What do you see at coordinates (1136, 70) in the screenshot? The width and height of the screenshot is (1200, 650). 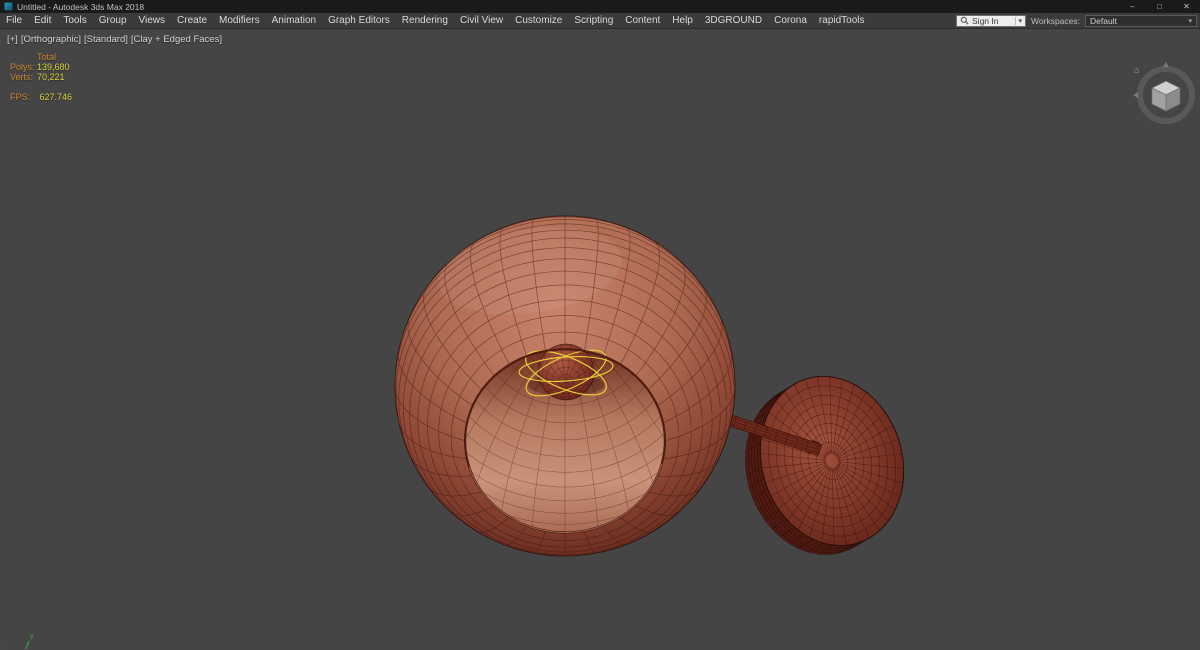 I see `home-icon: ⌂` at bounding box center [1136, 70].